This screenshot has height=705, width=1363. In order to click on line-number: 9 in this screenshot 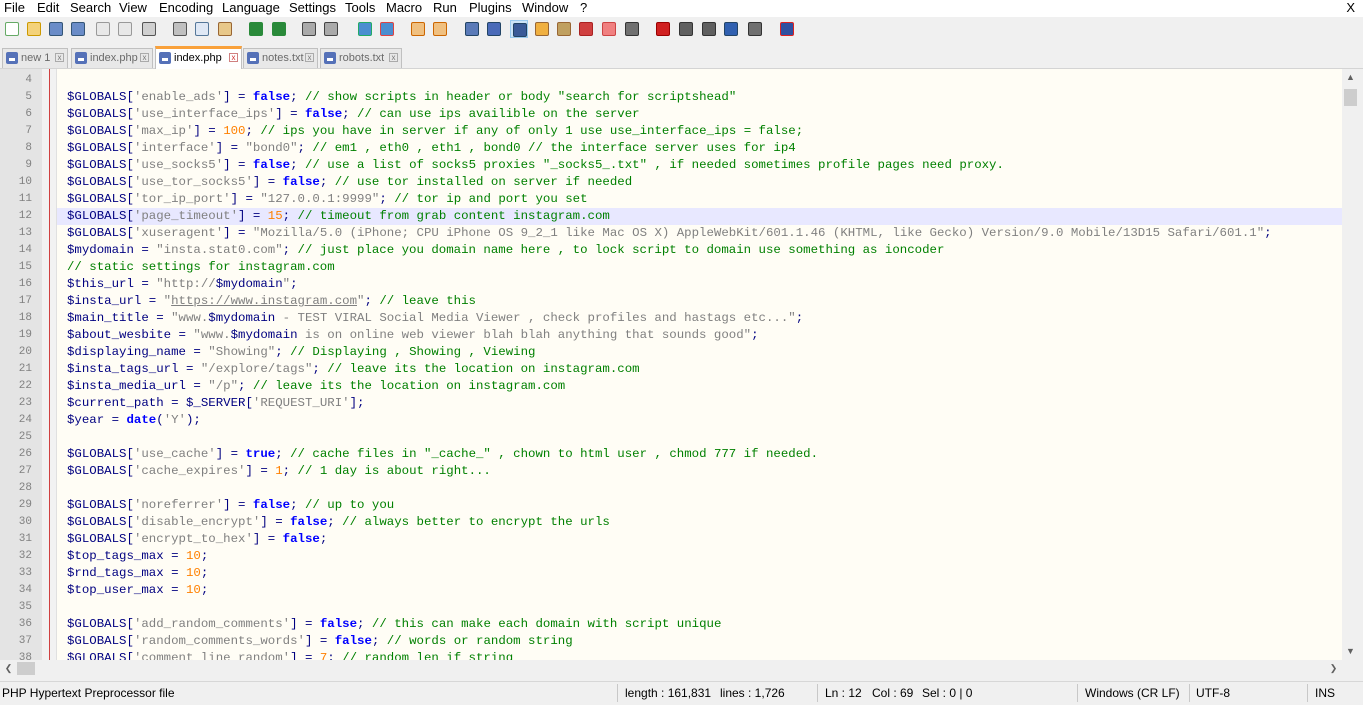, I will do `click(28, 165)`.